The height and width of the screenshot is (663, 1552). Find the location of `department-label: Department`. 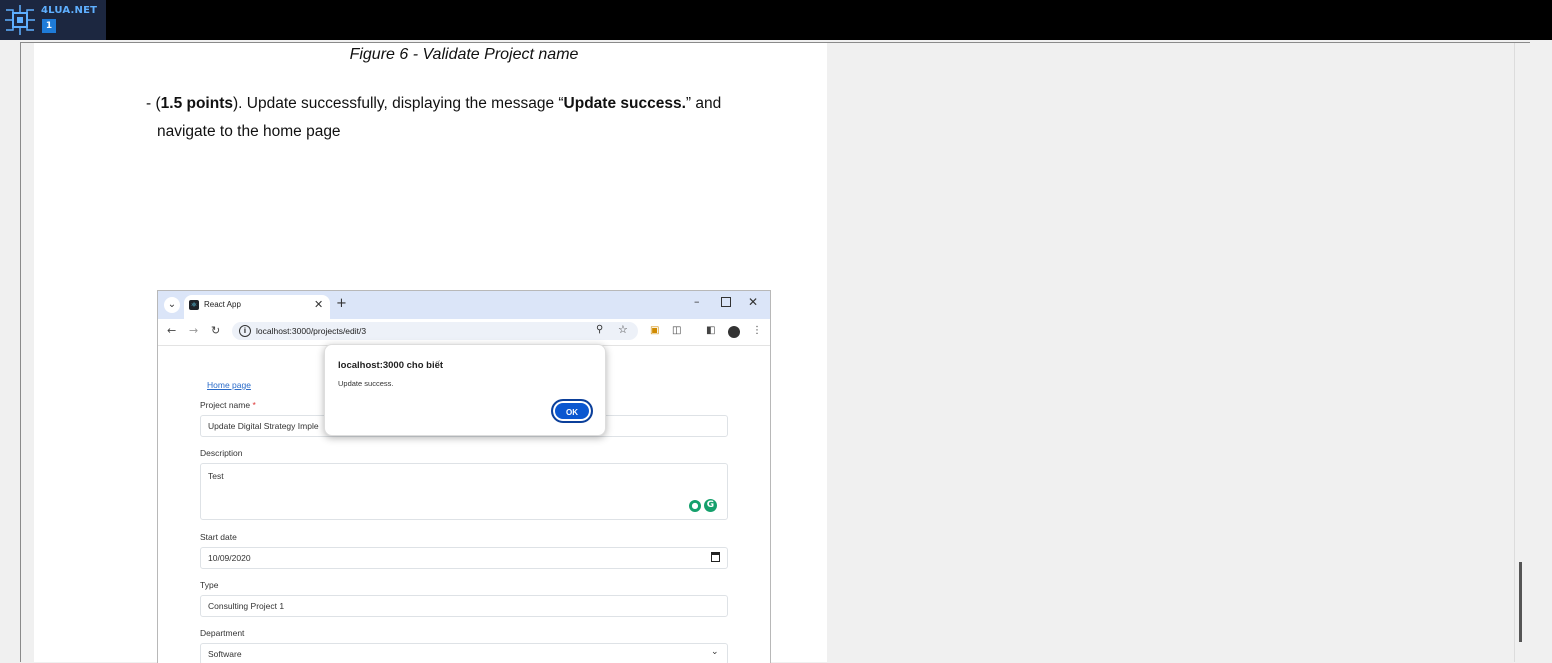

department-label: Department is located at coordinates (222, 633).